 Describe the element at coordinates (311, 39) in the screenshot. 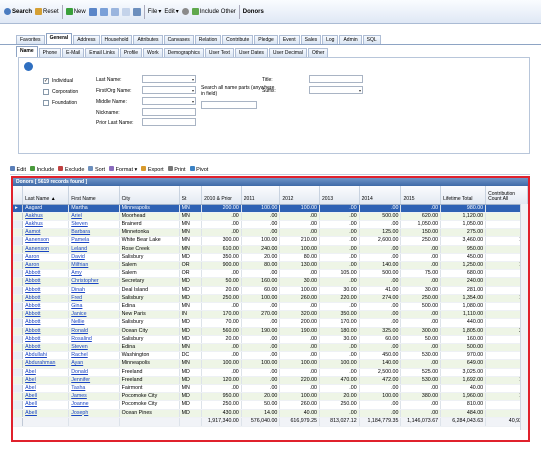

I see `tab-sales: Sales` at that location.